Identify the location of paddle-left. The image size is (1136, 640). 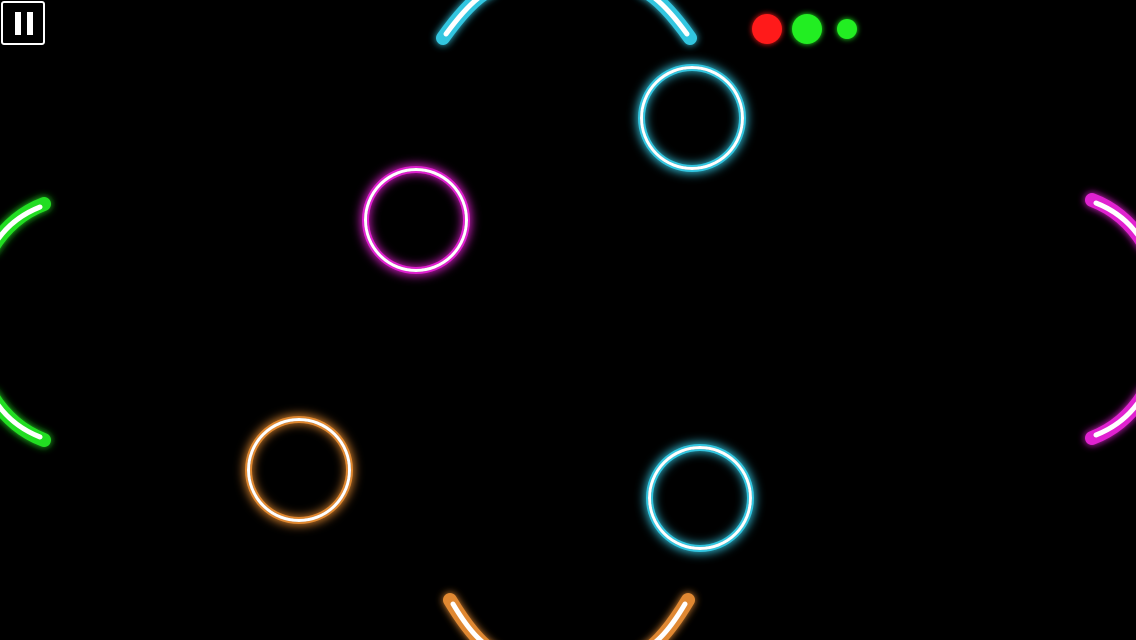
(25, 322).